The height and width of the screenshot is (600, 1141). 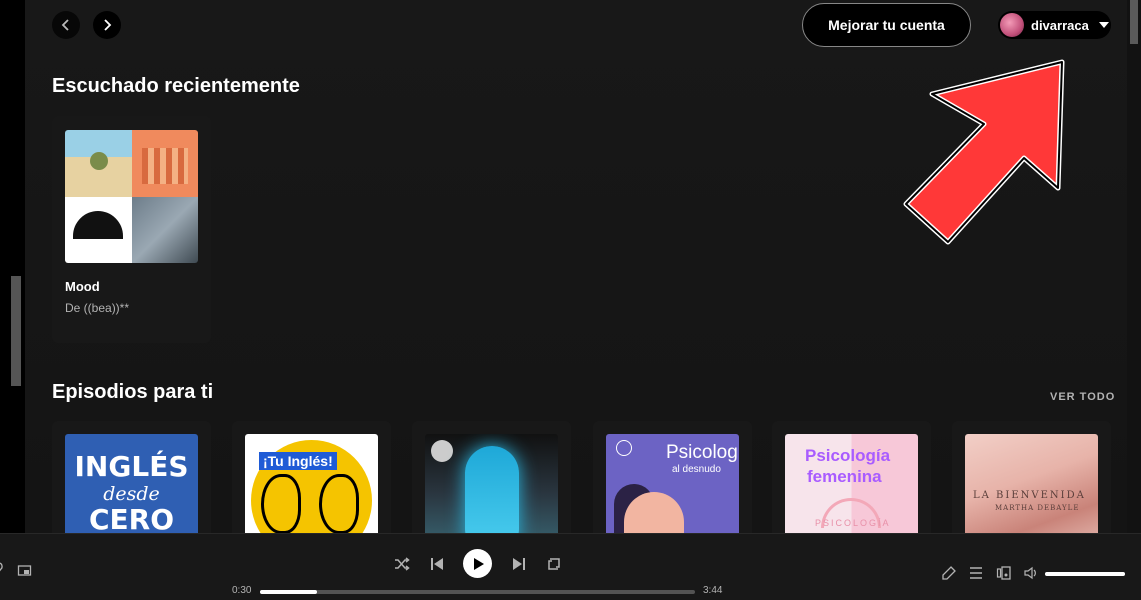 I want to click on playlist-cover, so click(x=131, y=196).